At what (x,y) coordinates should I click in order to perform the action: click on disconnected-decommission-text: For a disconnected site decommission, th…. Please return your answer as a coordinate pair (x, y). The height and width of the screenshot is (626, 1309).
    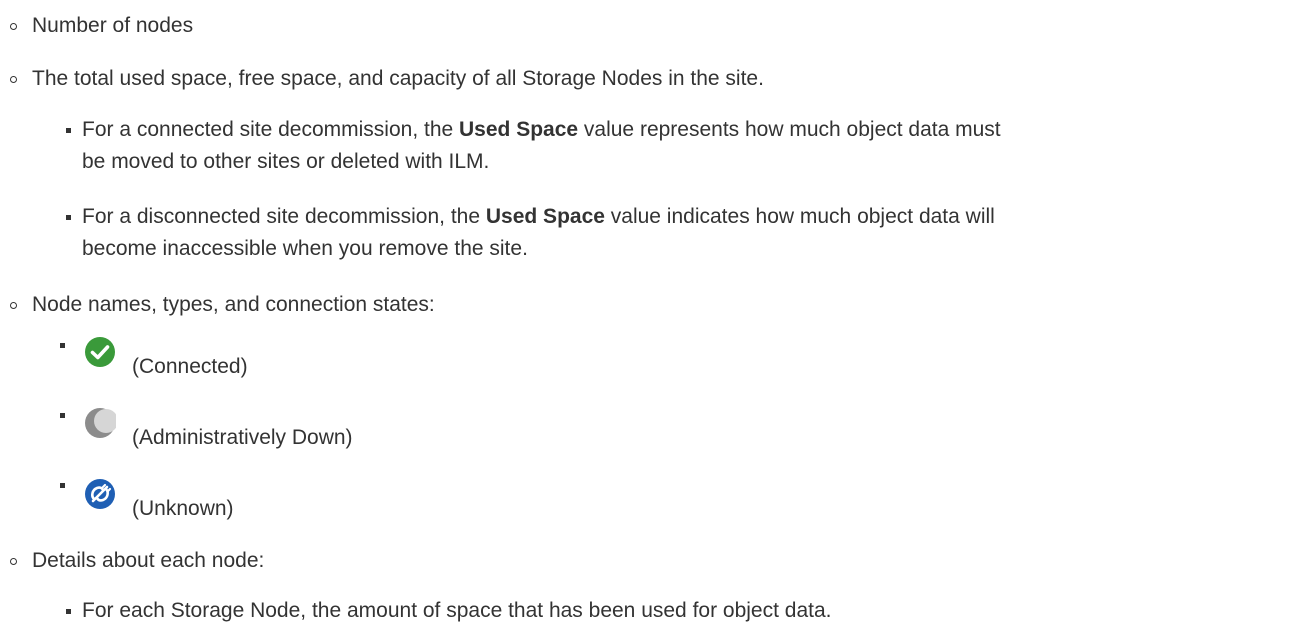
    Looking at the image, I should click on (538, 217).